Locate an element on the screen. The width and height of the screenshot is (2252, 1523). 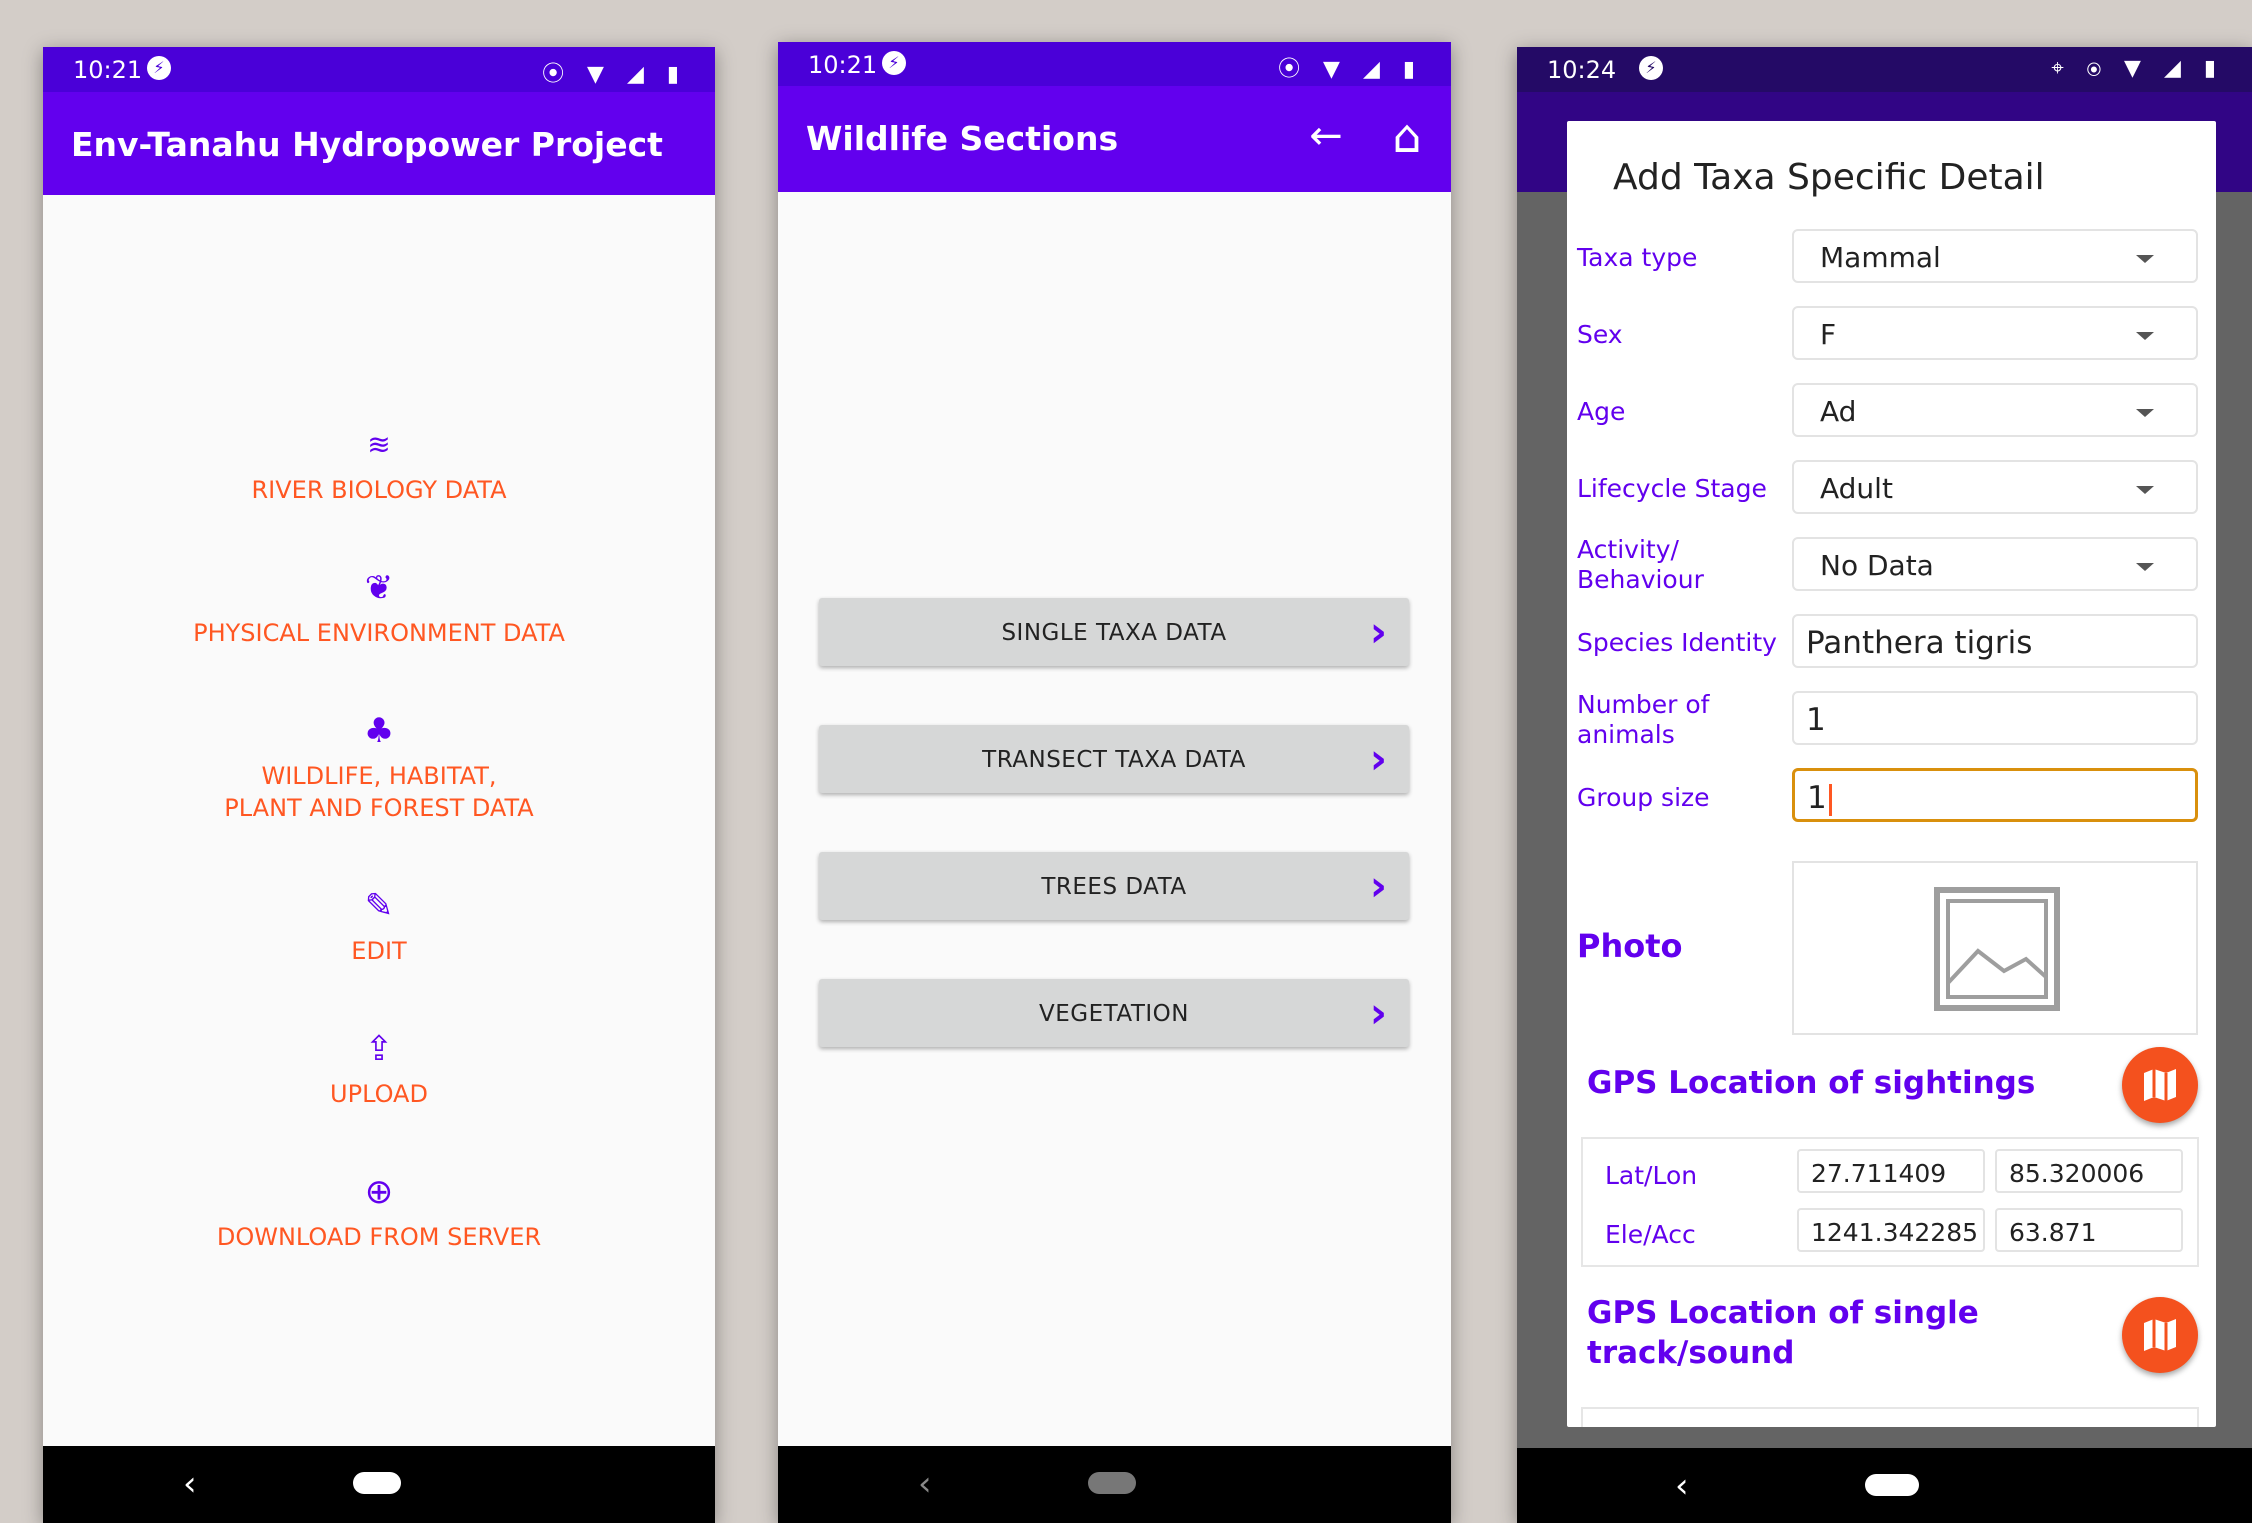
photo-label: Photo is located at coordinates (1630, 946).